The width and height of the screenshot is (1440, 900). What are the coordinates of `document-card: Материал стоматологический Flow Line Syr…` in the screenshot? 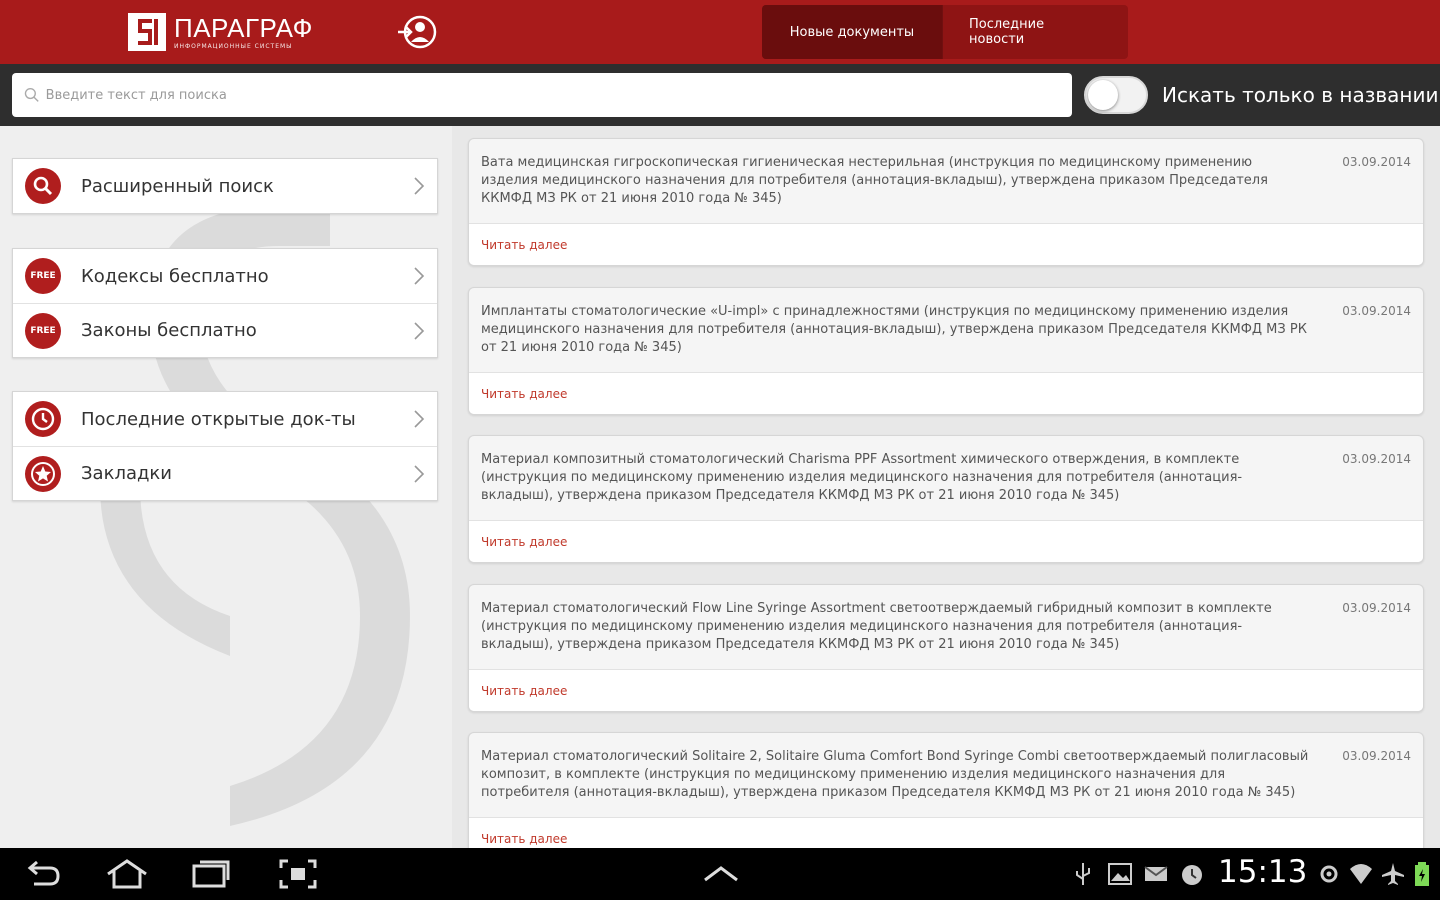 It's located at (946, 648).